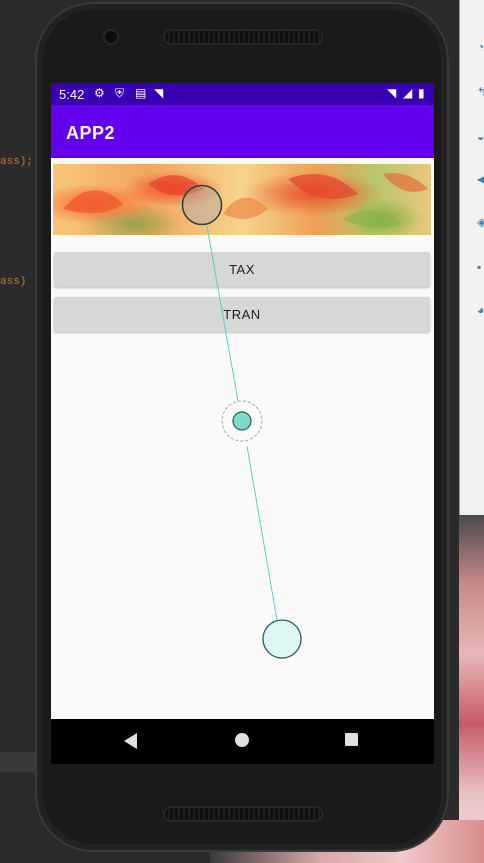 Image resolution: width=484 pixels, height=863 pixels. I want to click on tool-icon: ▪, so click(480, 267).